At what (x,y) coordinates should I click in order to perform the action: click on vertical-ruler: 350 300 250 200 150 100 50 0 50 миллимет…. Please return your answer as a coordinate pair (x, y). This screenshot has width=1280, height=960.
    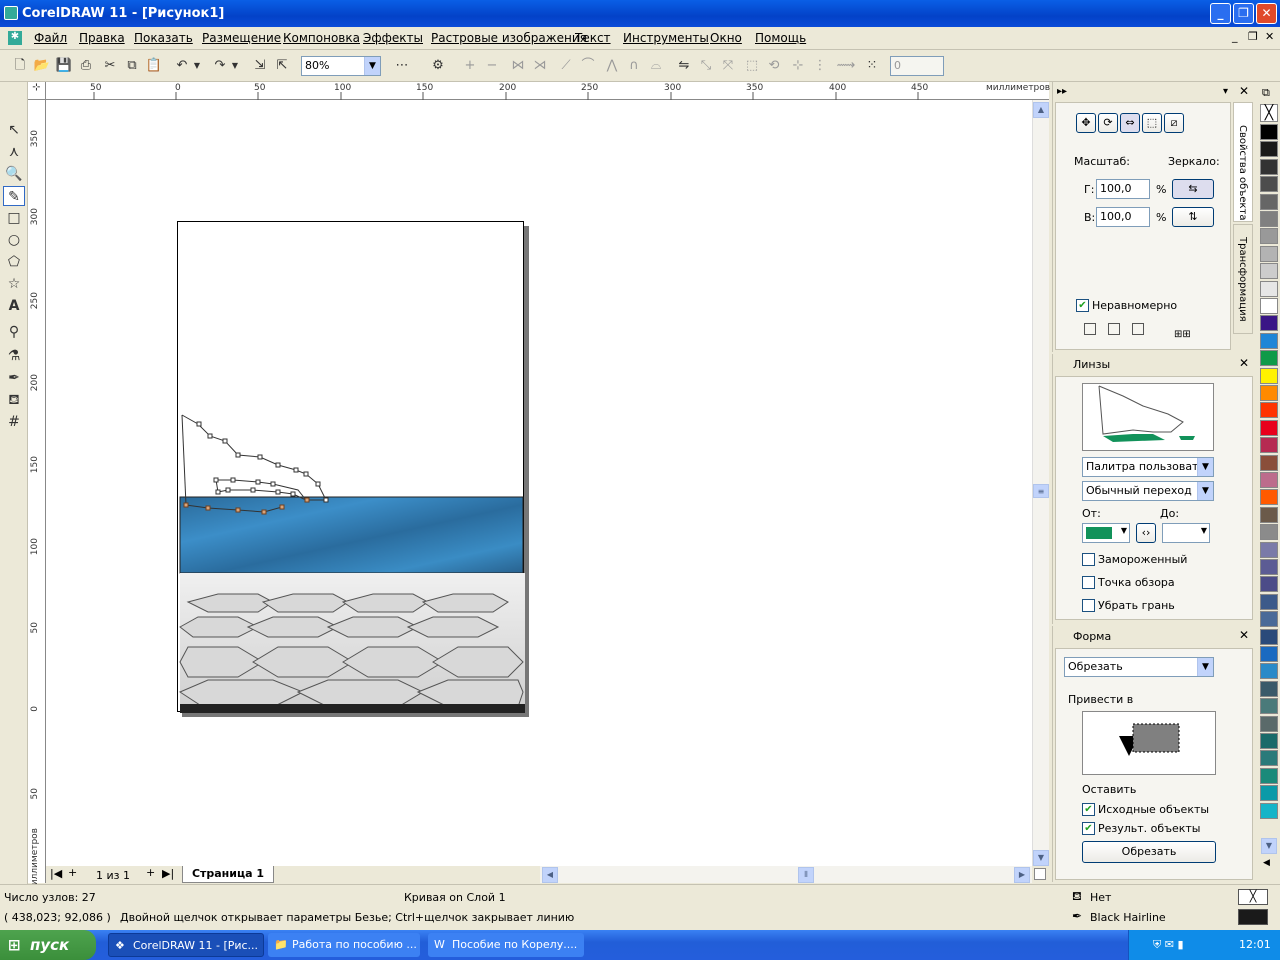
    Looking at the image, I should click on (37, 496).